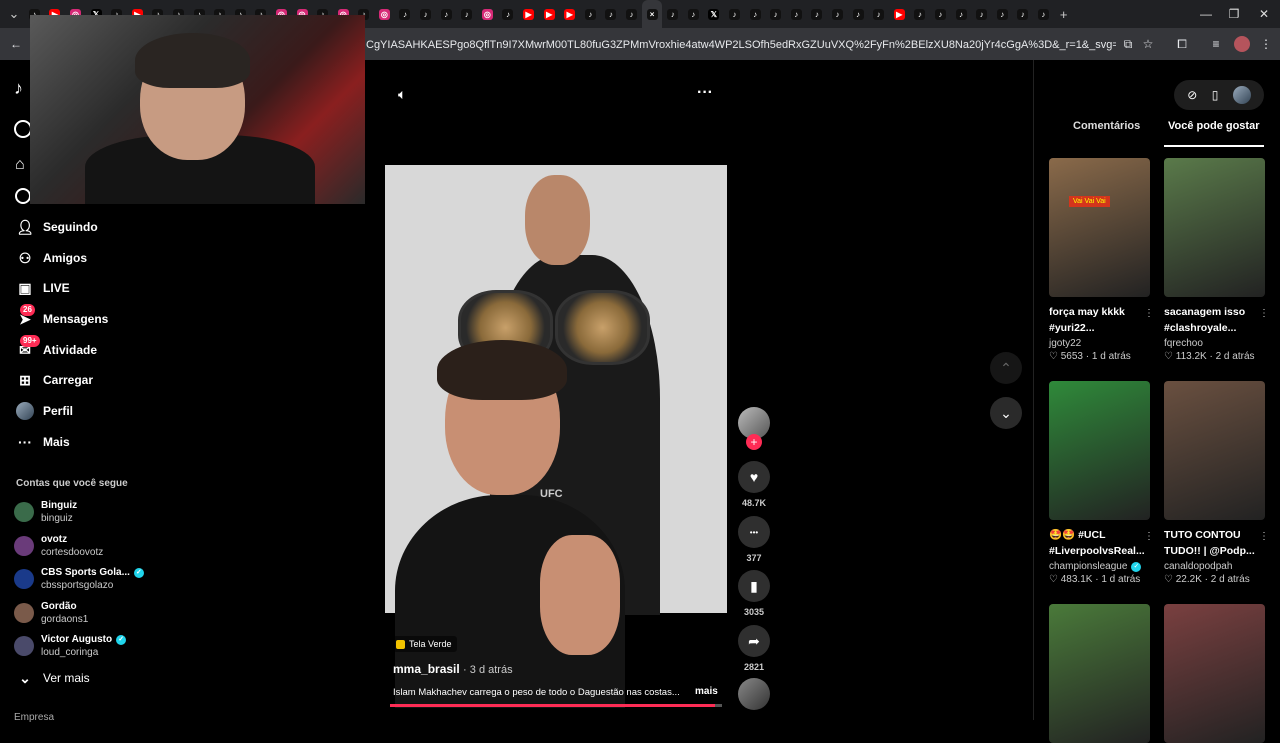 This screenshot has width=1280, height=743. Describe the element at coordinates (14, 14) in the screenshot. I see `tab-search-chevron-icon: ⌄` at that location.